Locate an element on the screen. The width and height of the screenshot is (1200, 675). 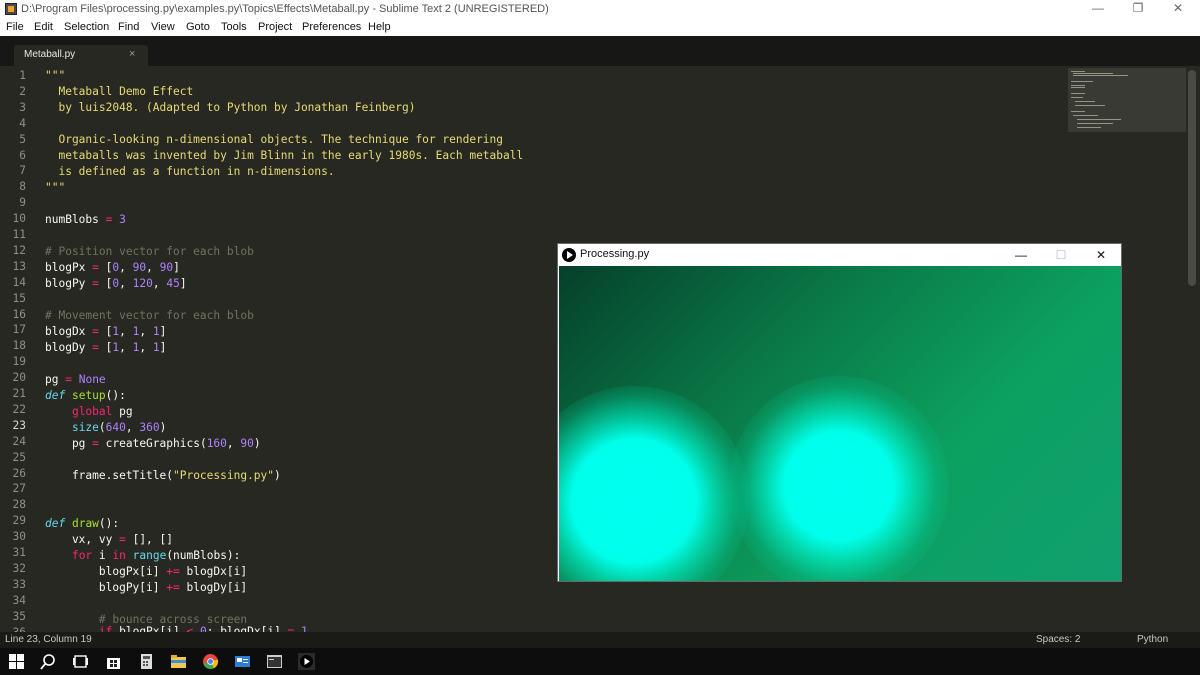
line-number: 20 is located at coordinates (19, 378).